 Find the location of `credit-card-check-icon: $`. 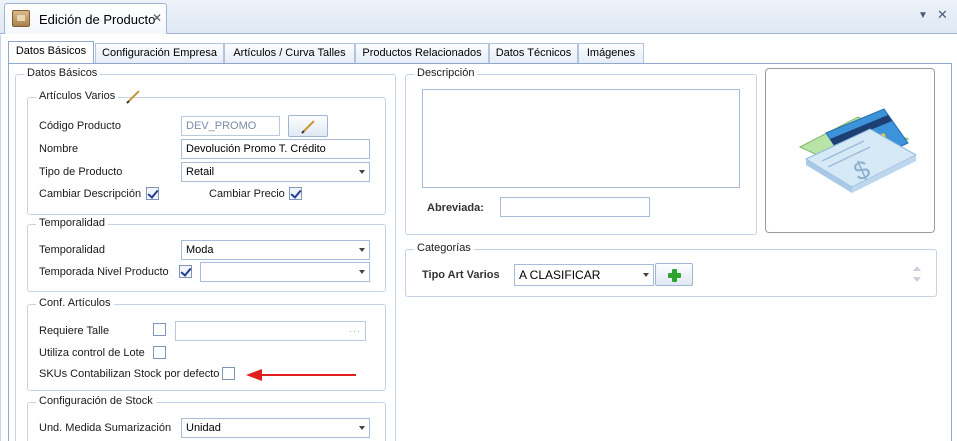

credit-card-check-icon: $ is located at coordinates (858, 150).